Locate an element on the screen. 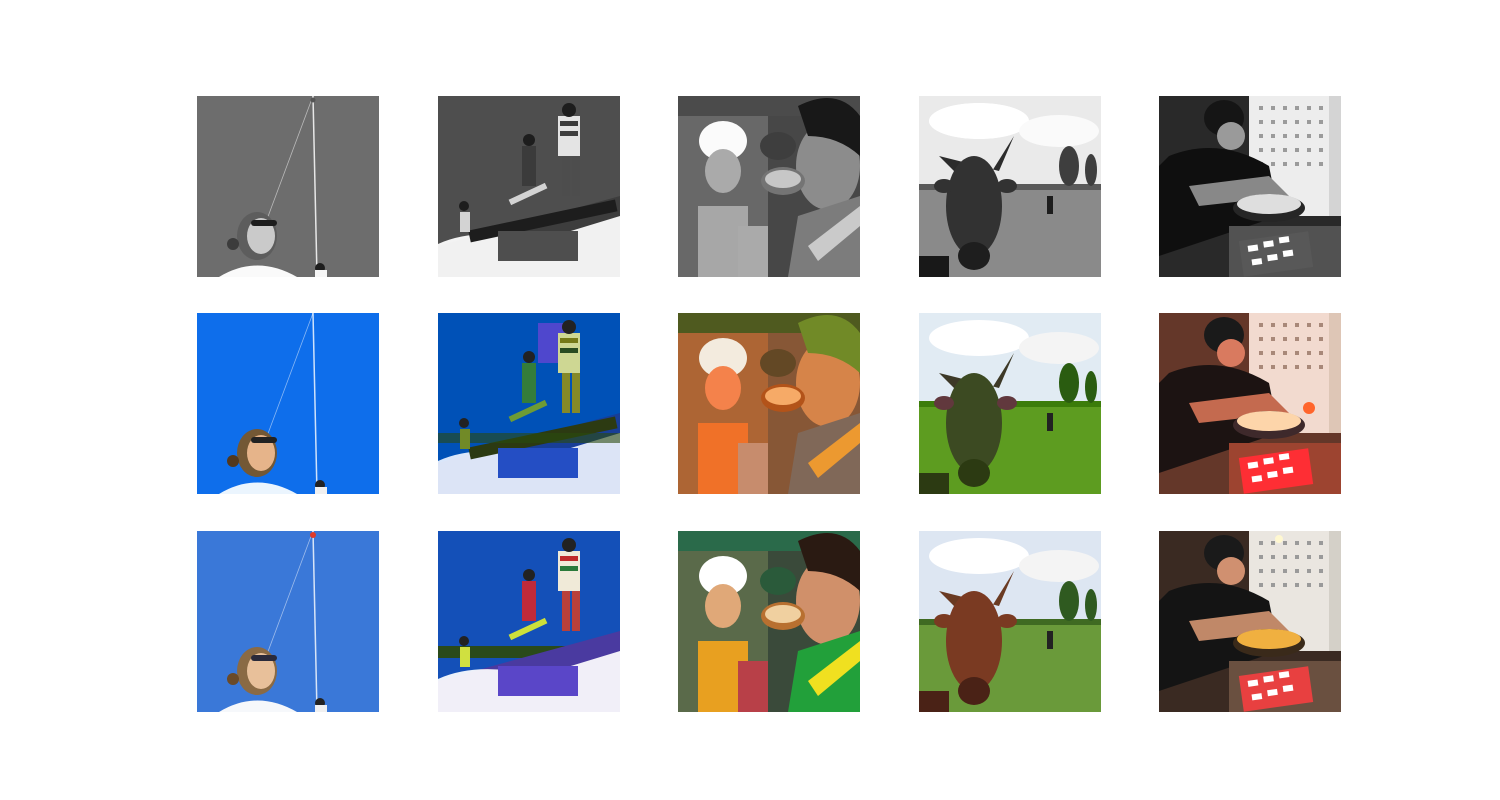 This screenshot has height=800, width=1500. tile-gray-cow is located at coordinates (1010, 186).